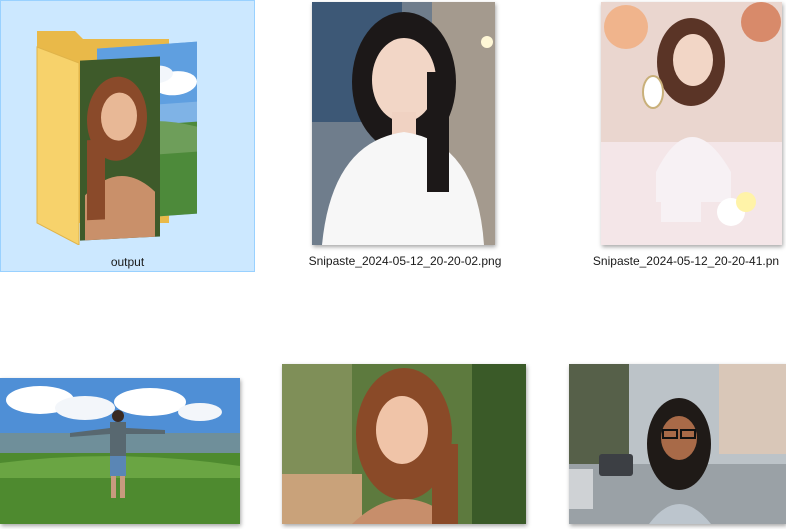  What do you see at coordinates (686, 261) in the screenshot?
I see `file-label: Snipaste_2024-05-12_20-20-41.pn` at bounding box center [686, 261].